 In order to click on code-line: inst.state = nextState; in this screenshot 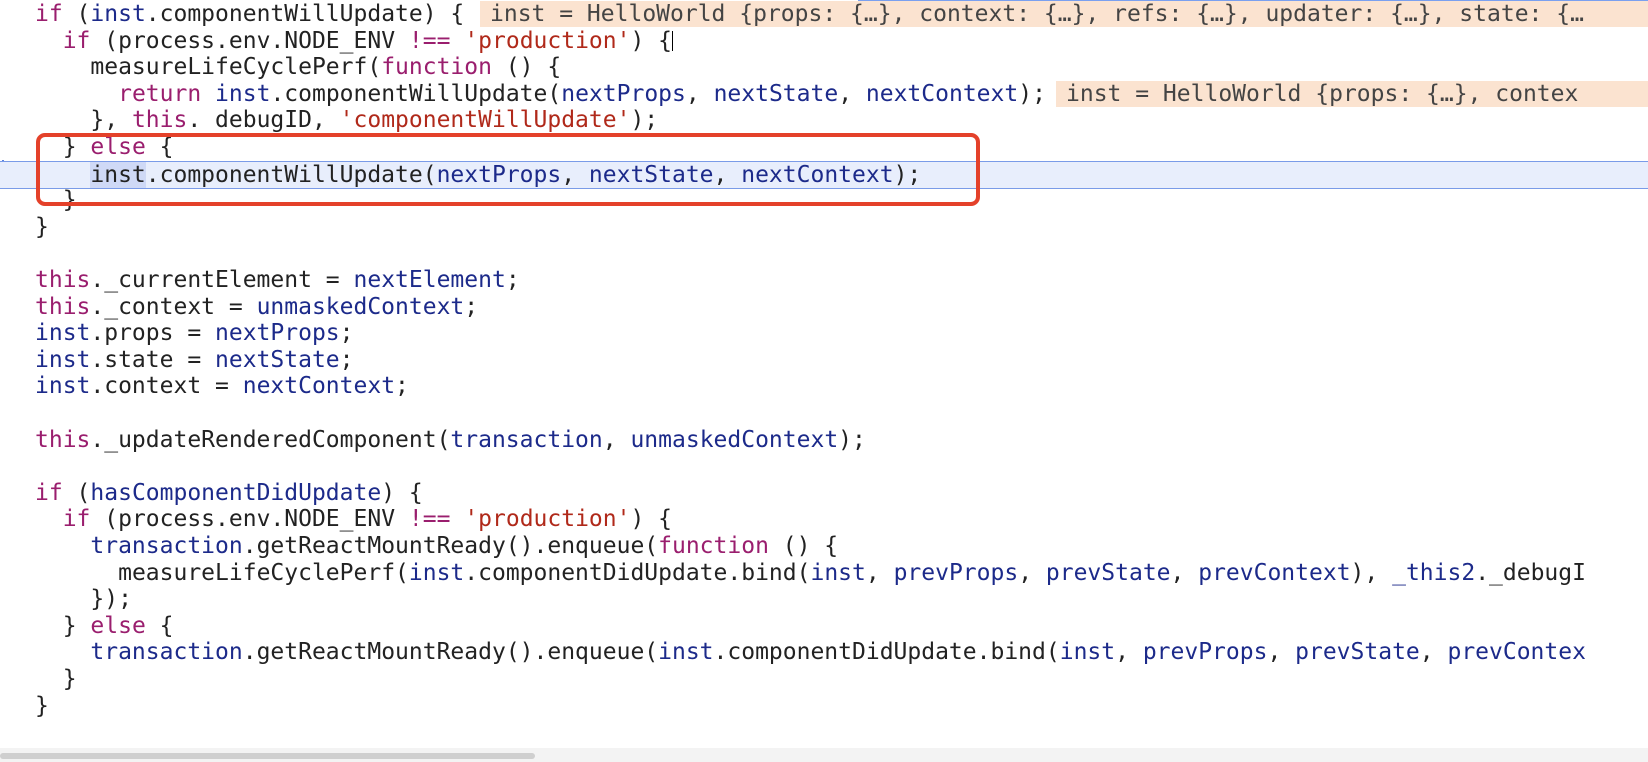, I will do `click(824, 360)`.